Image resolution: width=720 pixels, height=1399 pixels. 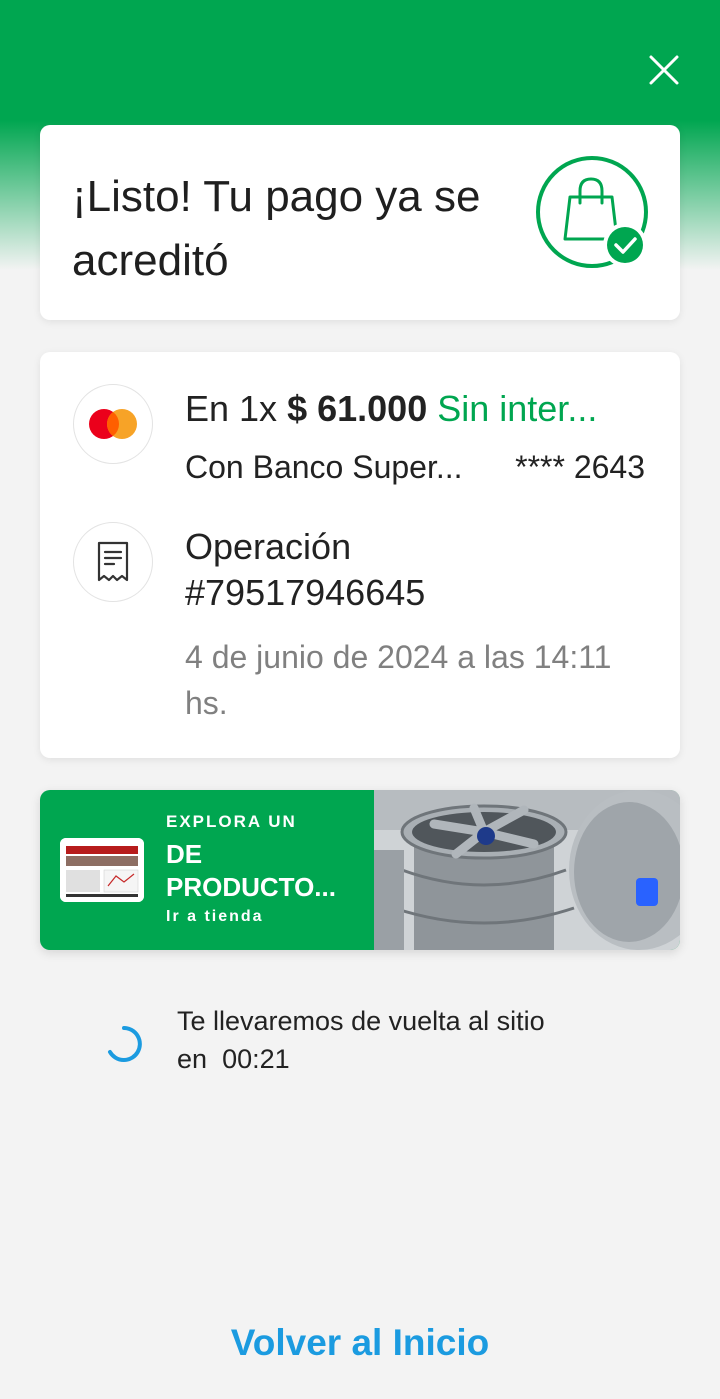 I want to click on receipt-icon, so click(x=113, y=561).